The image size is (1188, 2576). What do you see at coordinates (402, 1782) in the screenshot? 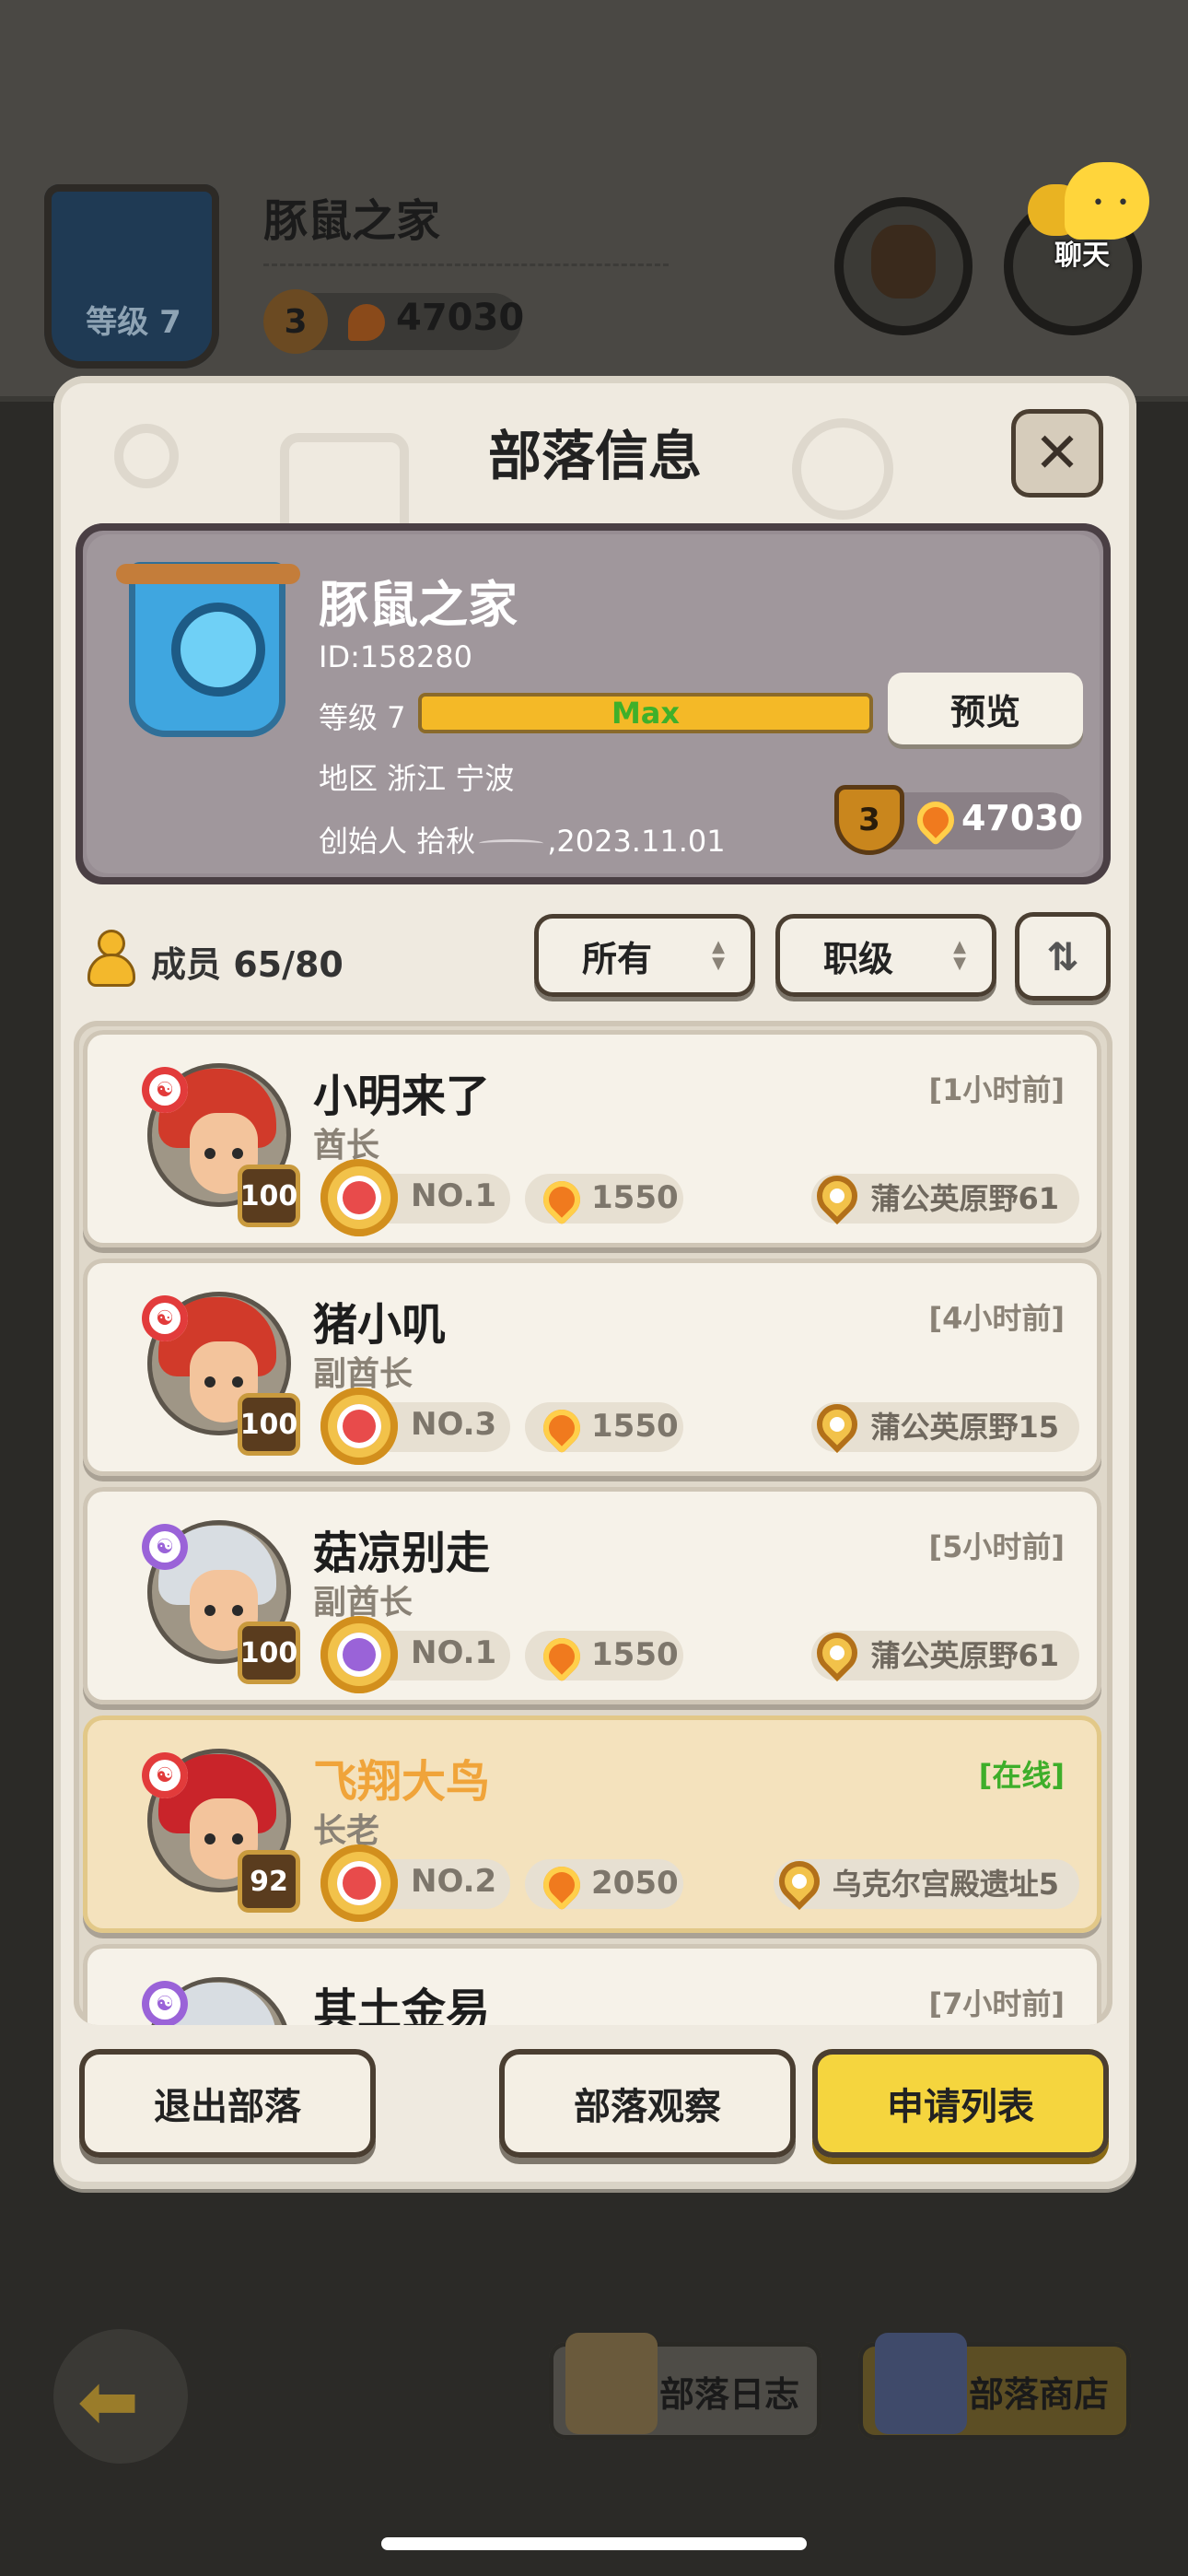
I see `member-name: 飞翔大鸟` at bounding box center [402, 1782].